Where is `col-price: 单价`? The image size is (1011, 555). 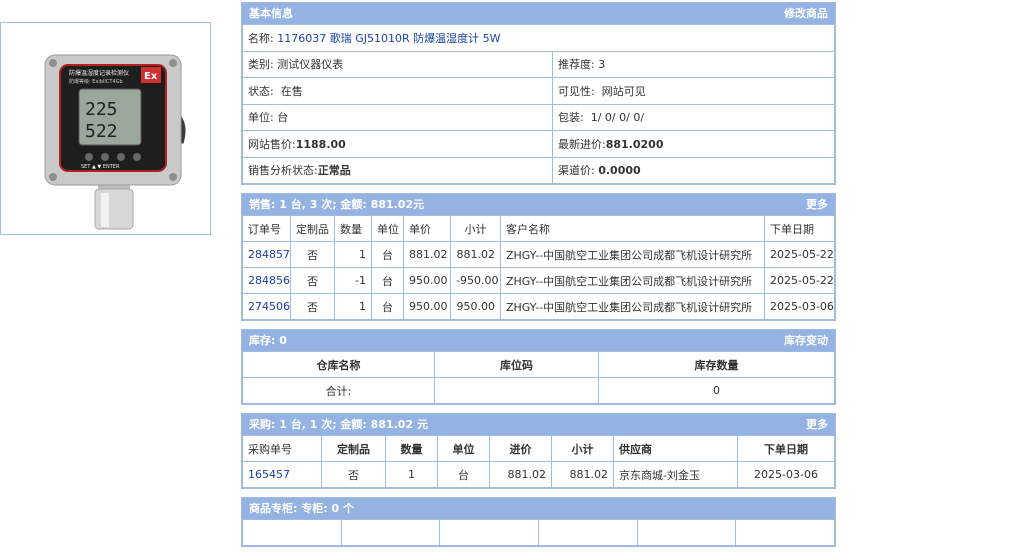
col-price: 单价 is located at coordinates (427, 228).